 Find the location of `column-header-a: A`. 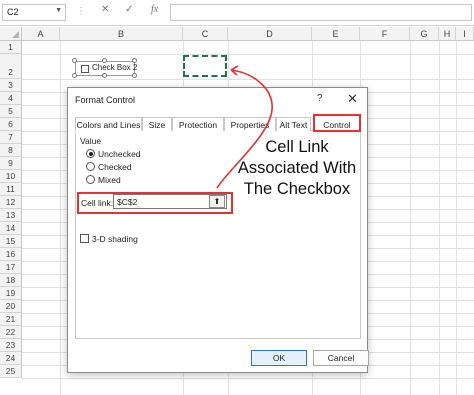

column-header-a: A is located at coordinates (41, 34).